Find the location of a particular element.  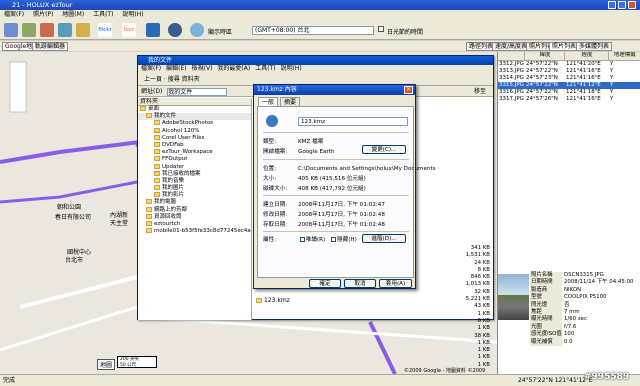

track-icon is located at coordinates (65, 30).